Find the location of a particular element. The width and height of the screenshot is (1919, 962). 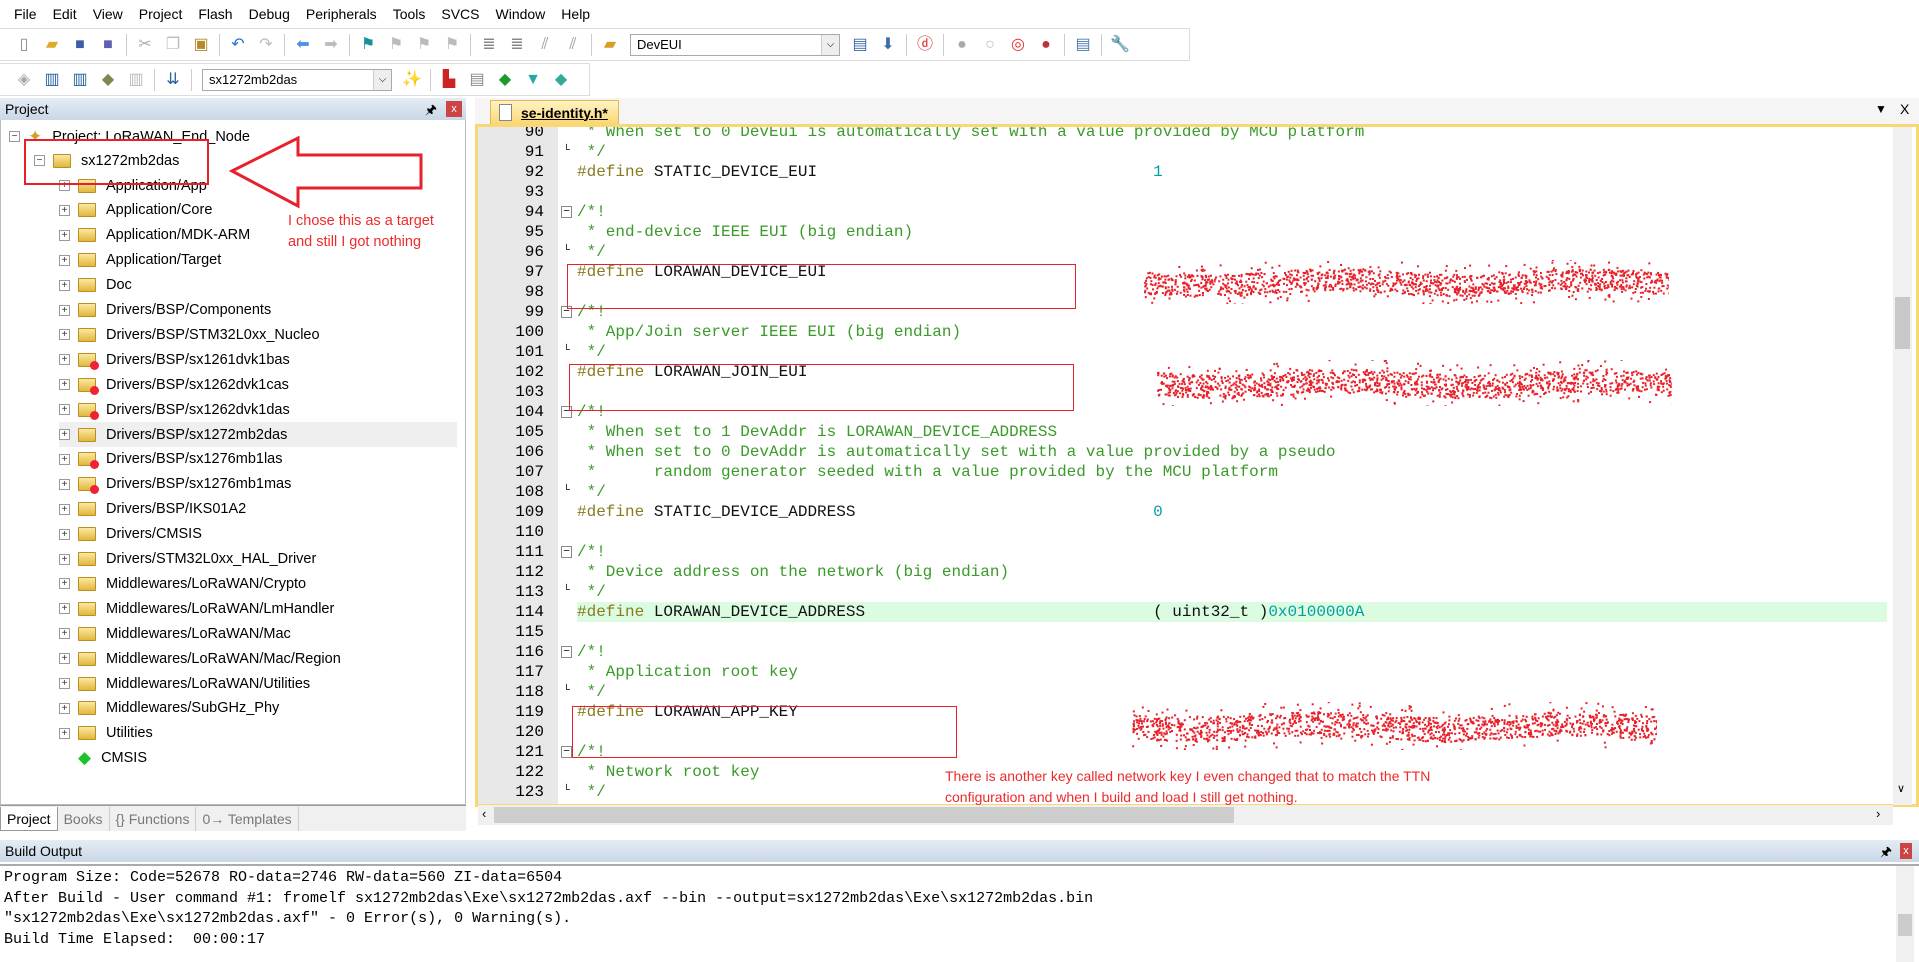

code-line: 91└ */ is located at coordinates (1185, 152).